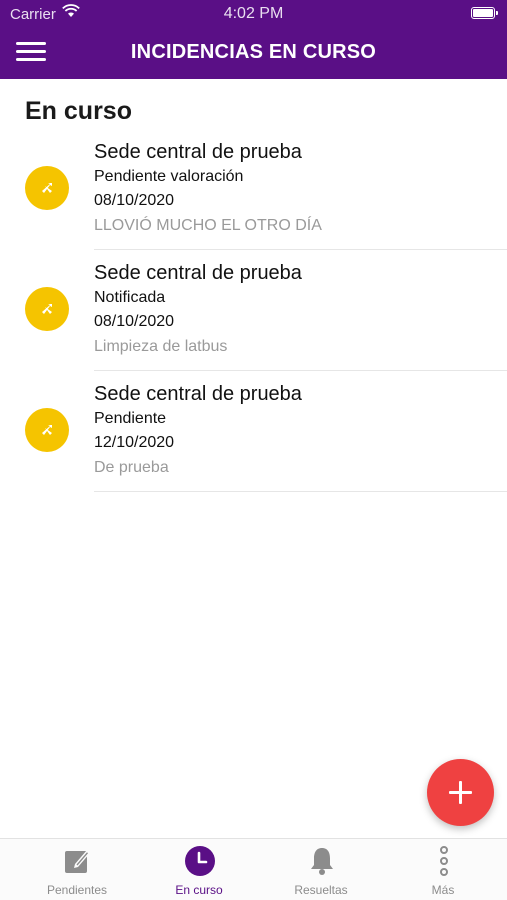  Describe the element at coordinates (161, 346) in the screenshot. I see `incident-description: Limpieza de latbus` at that location.